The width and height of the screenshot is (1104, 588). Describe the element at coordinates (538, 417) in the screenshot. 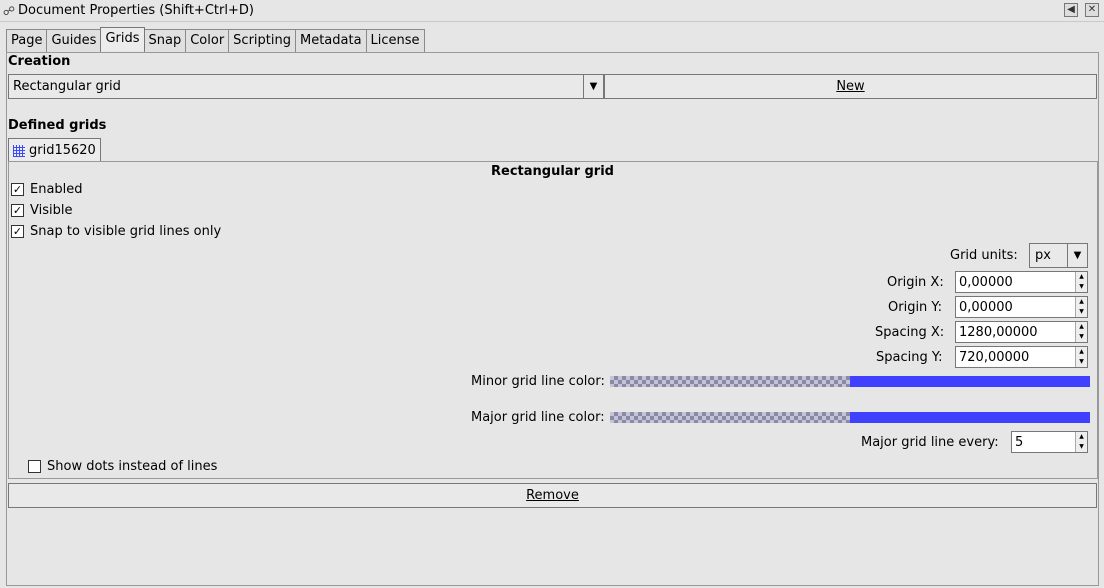

I see `major-color-label: Major grid line color:` at that location.